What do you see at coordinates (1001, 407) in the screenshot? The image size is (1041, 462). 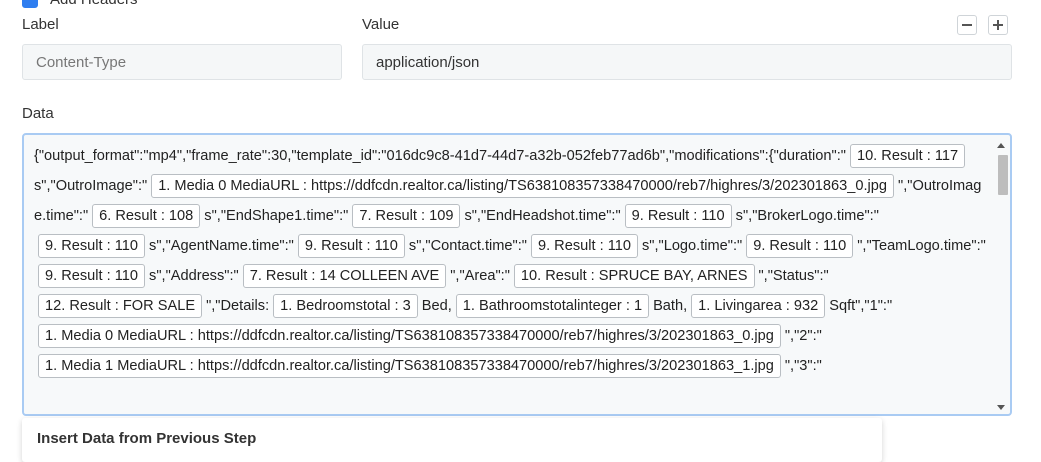 I see `scroll-down-icon` at bounding box center [1001, 407].